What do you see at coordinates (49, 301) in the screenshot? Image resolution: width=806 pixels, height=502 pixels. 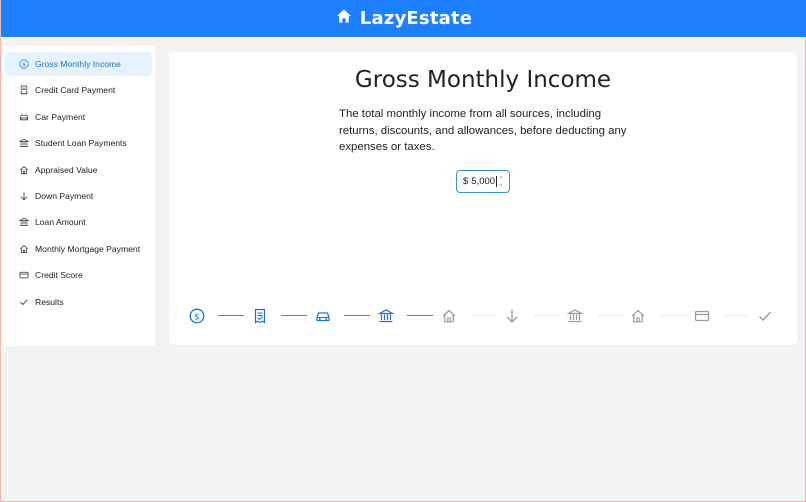 I see `sidebar-item-label: Results` at bounding box center [49, 301].